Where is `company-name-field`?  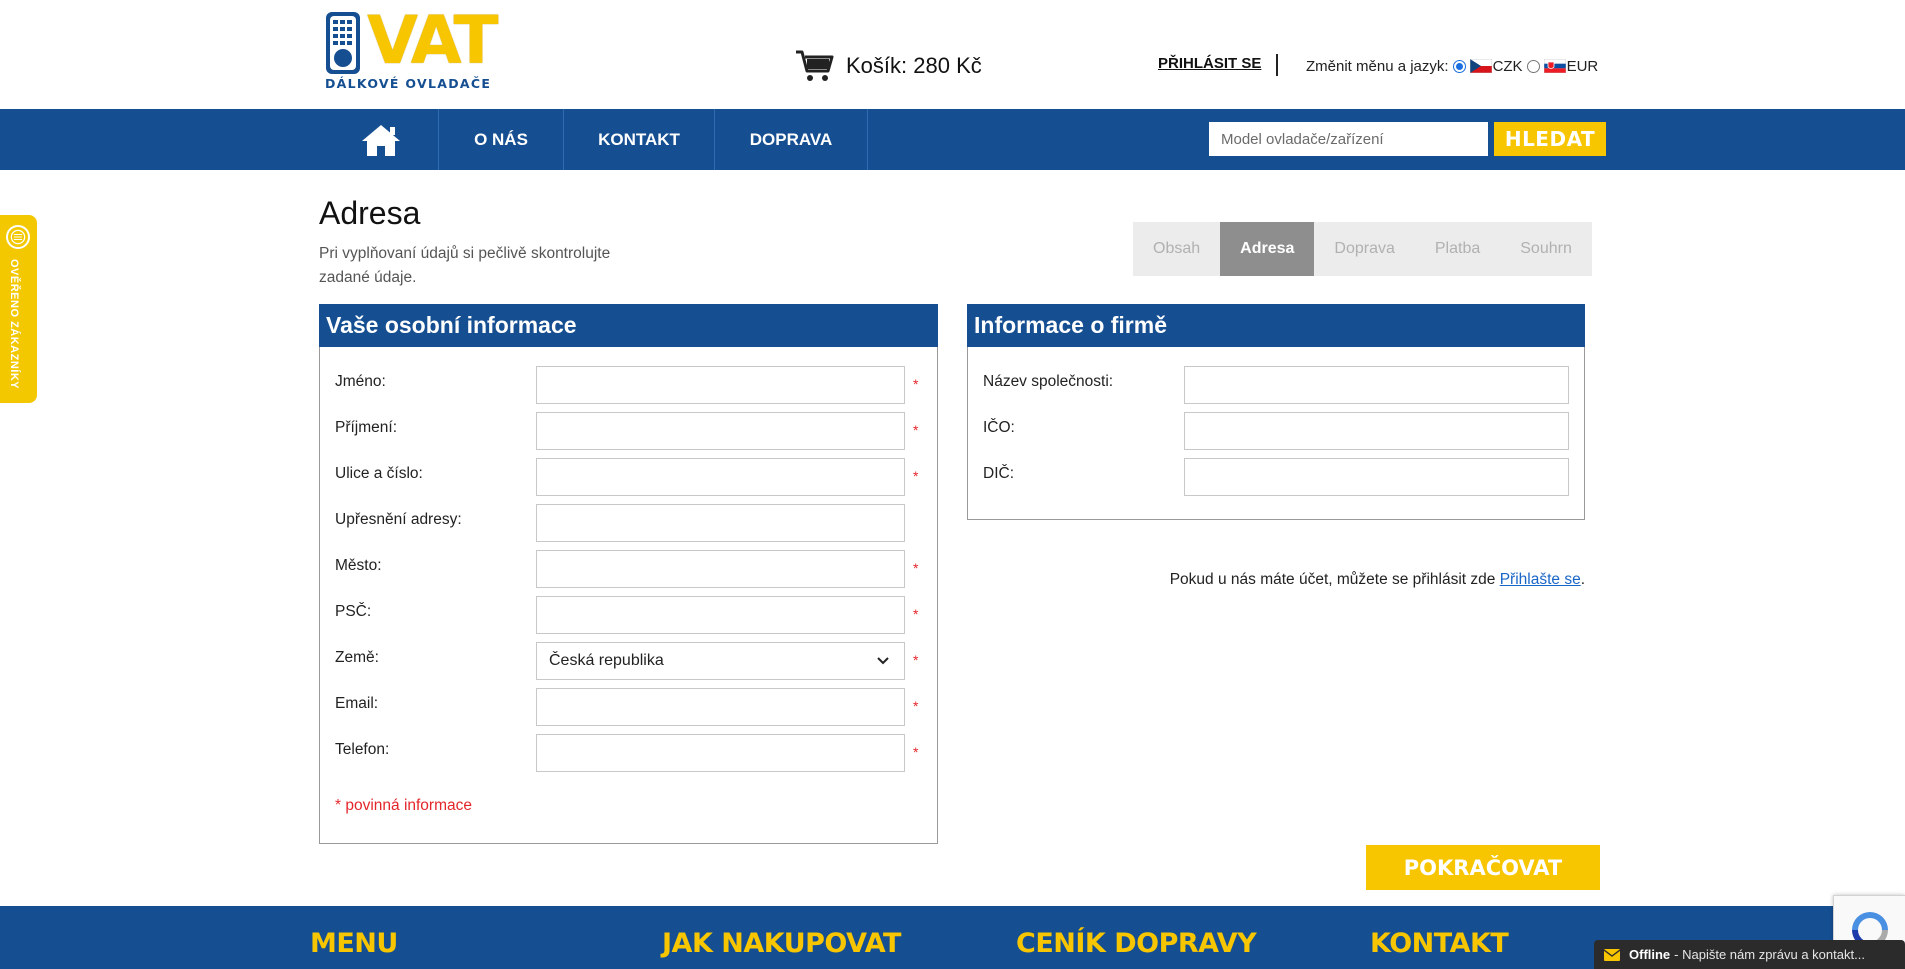
company-name-field is located at coordinates (1376, 385).